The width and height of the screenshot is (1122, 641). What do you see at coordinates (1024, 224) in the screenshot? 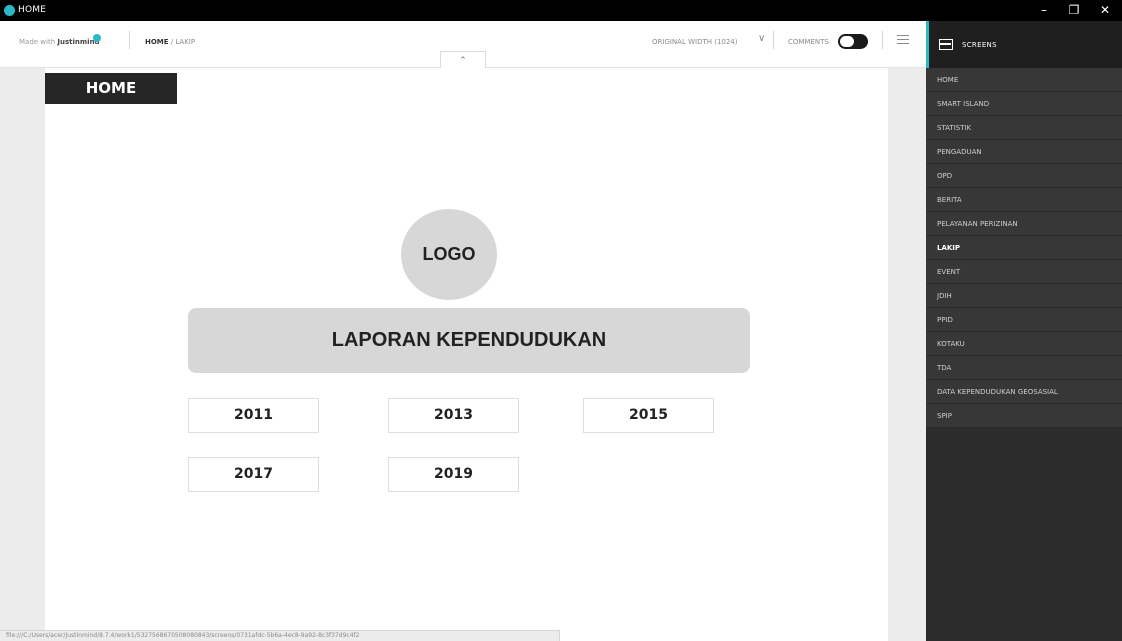
I see `screen-item-pelayanan-perizinan: PELAYANAN PERIZINAN` at bounding box center [1024, 224].